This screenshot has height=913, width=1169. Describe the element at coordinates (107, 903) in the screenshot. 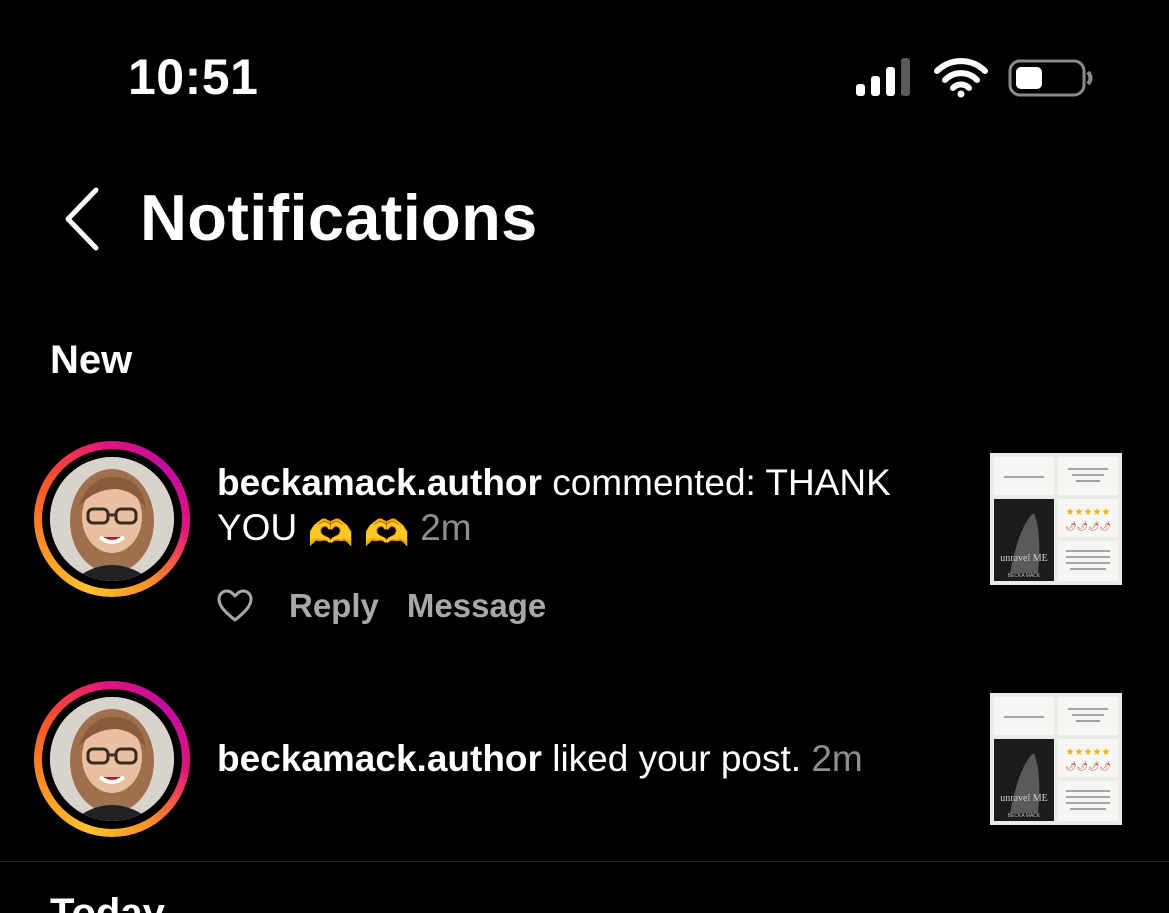

I see `section-heading-today: Today` at that location.